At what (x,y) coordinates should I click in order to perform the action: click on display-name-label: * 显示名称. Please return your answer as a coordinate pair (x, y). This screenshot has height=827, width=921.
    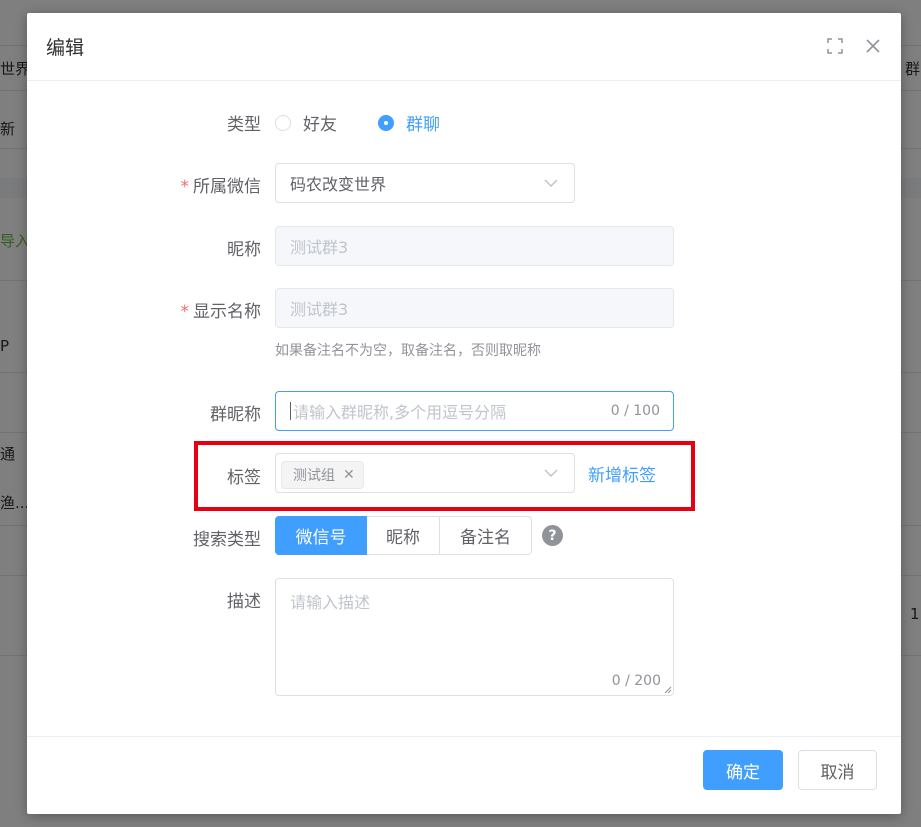
    Looking at the image, I should click on (161, 309).